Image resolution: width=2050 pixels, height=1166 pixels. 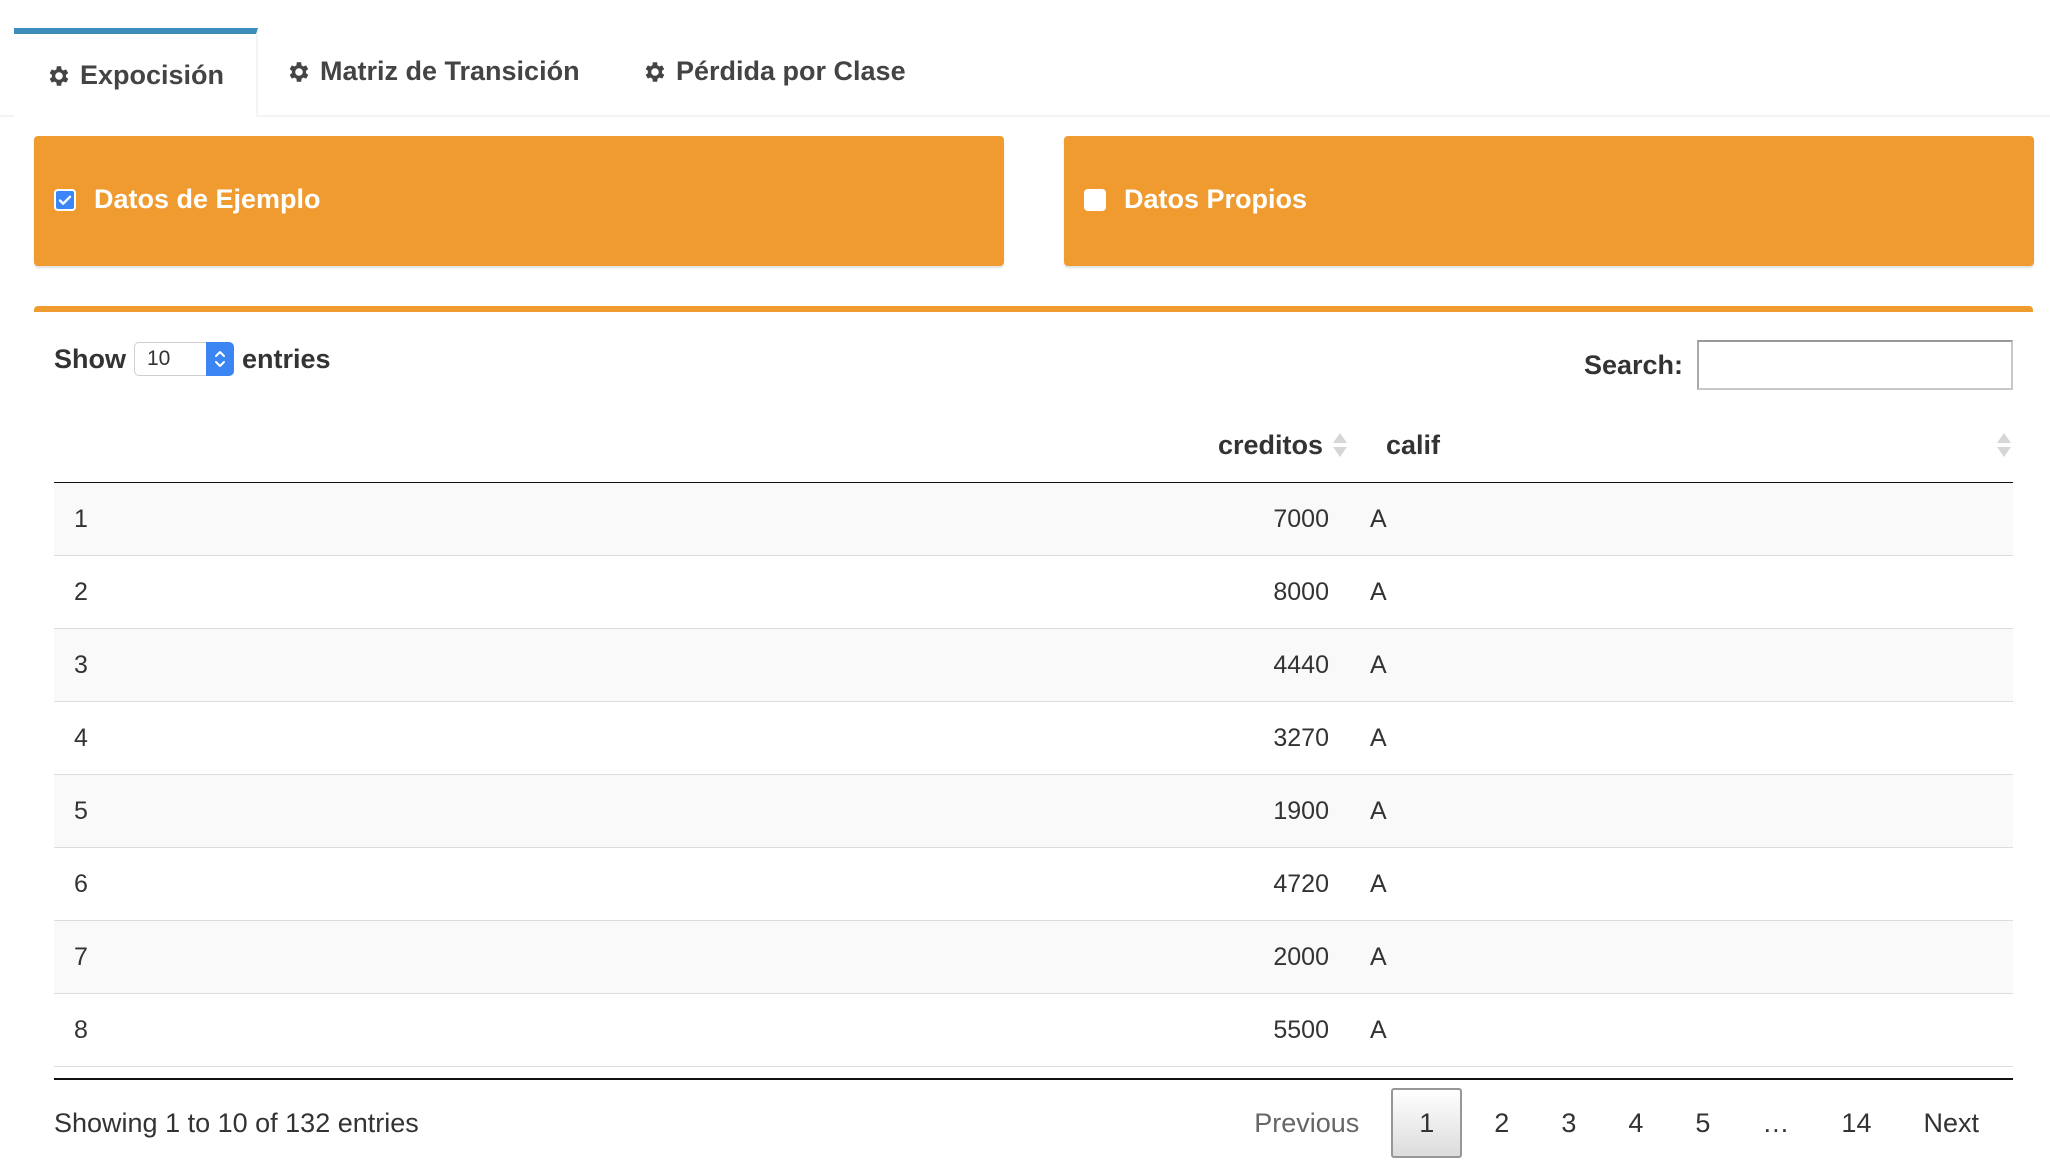 What do you see at coordinates (1033, 592) in the screenshot?
I see `table-row: 2 8000 A` at bounding box center [1033, 592].